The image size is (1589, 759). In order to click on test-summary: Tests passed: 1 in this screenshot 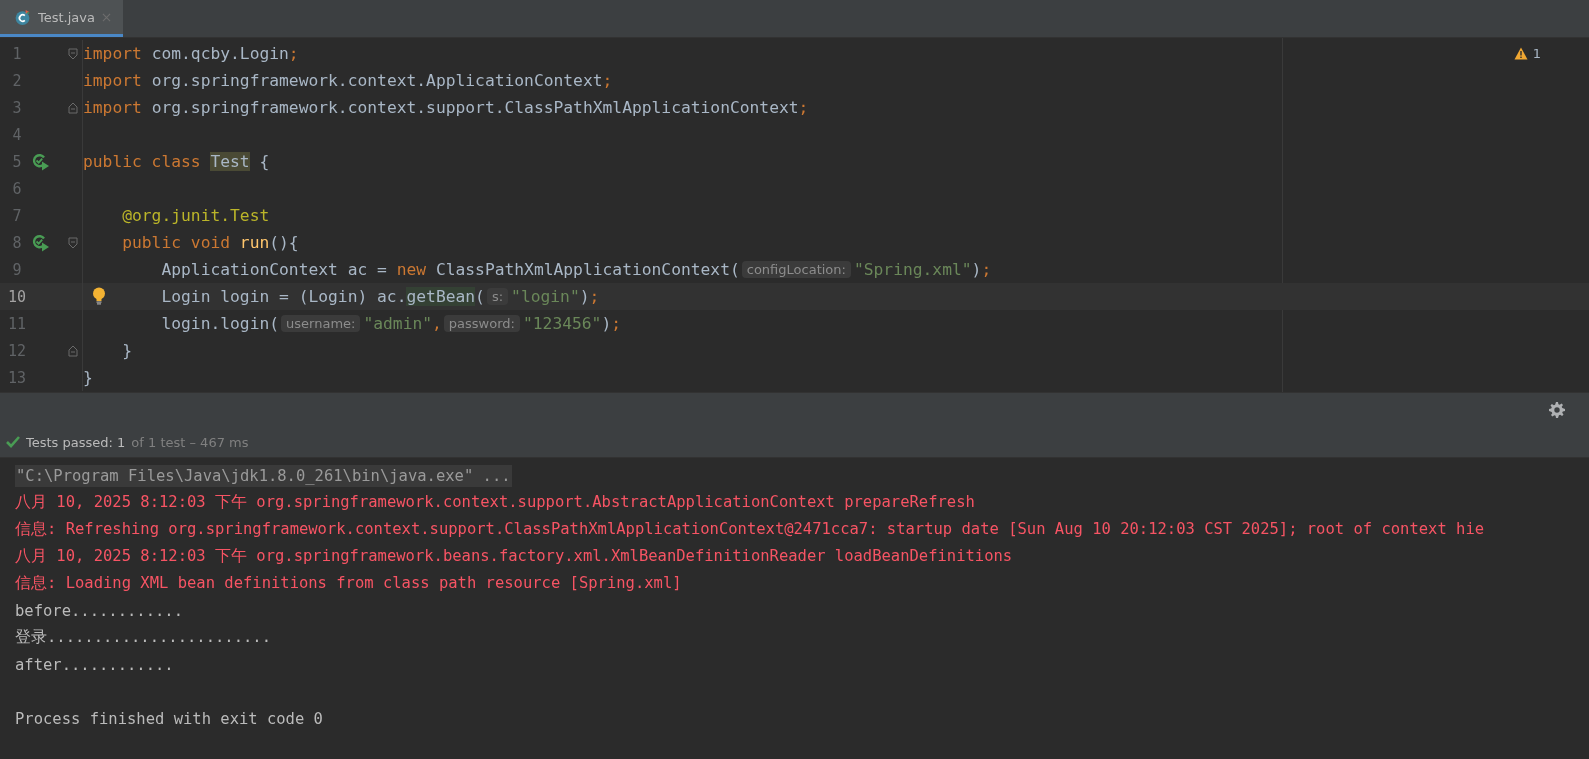, I will do `click(76, 442)`.